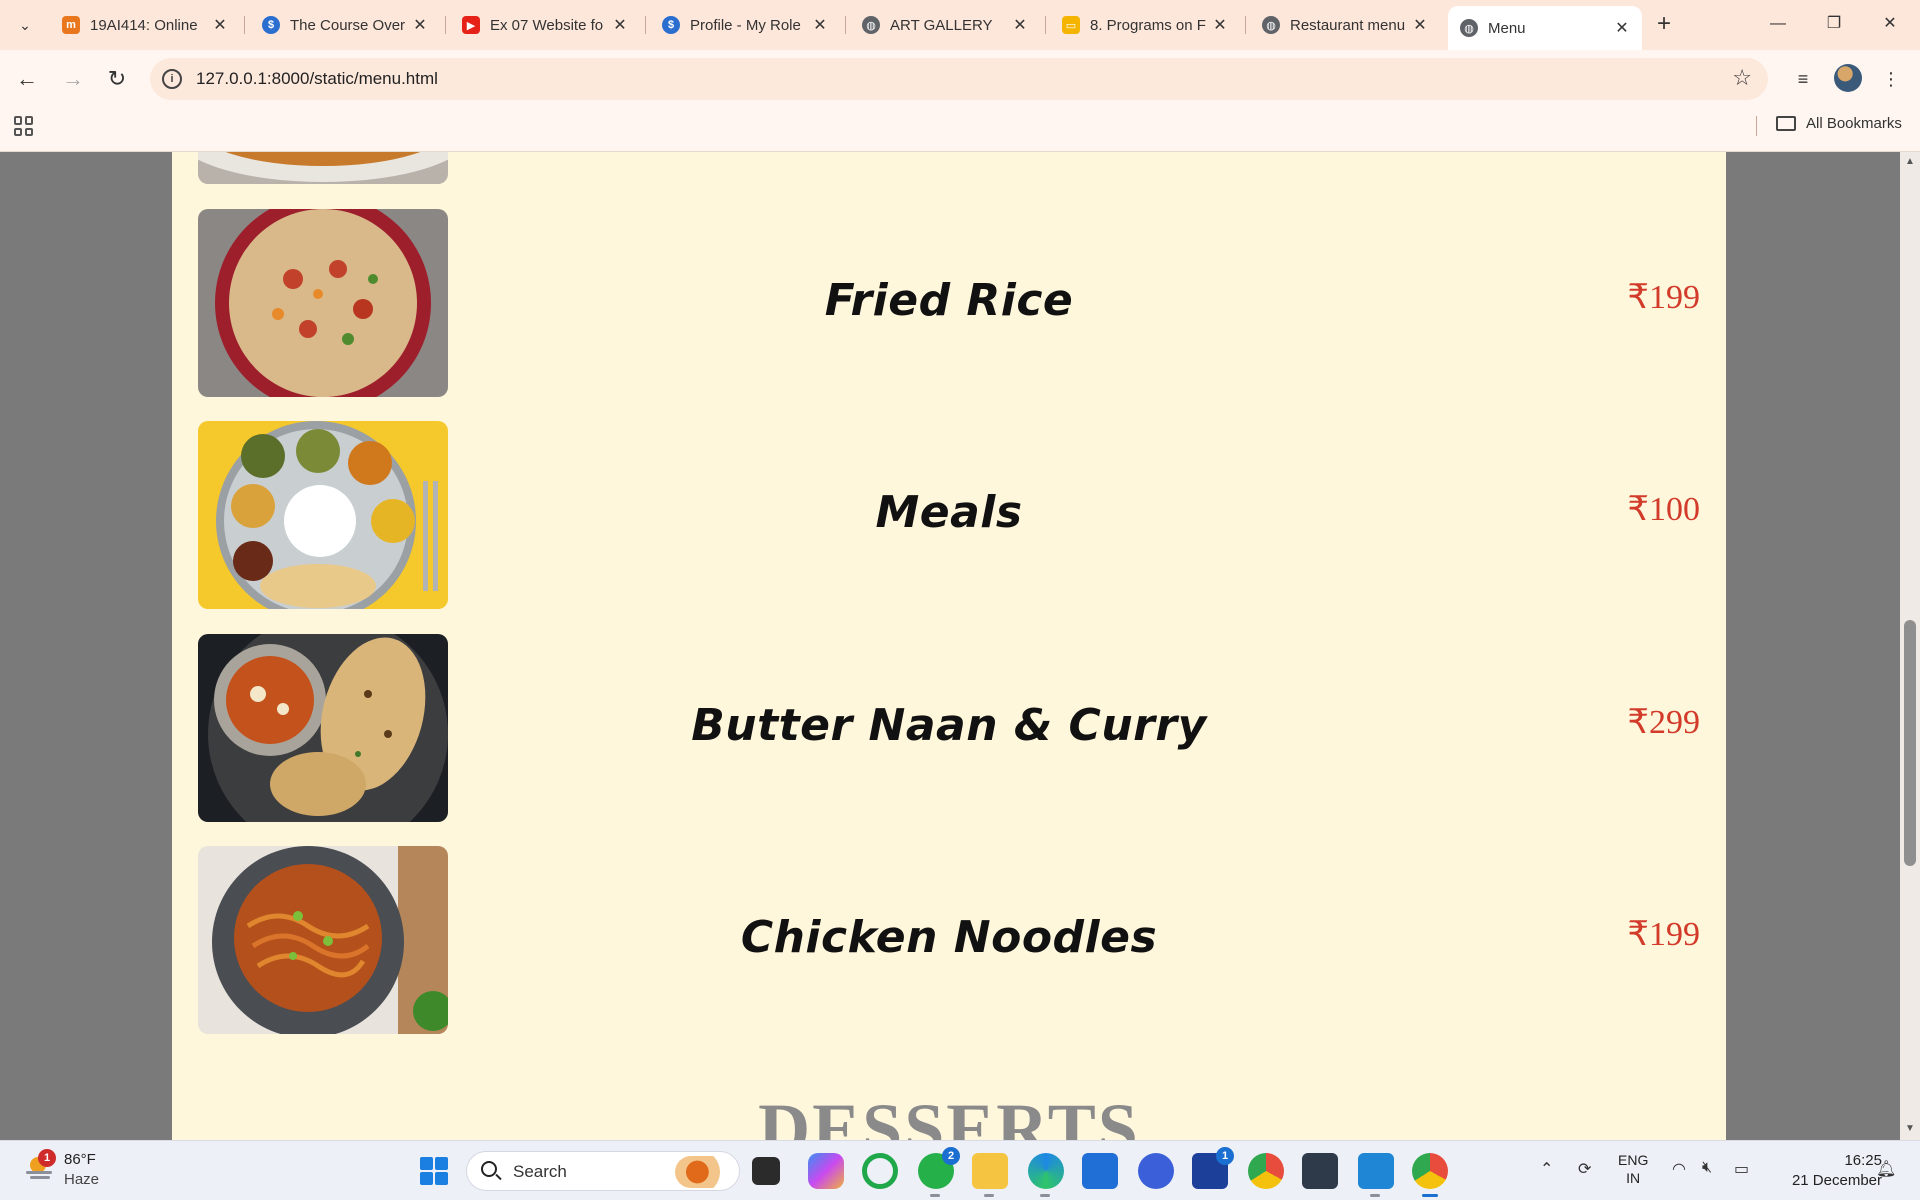 The image size is (1920, 1200). I want to click on region-code: IN, so click(1633, 1178).